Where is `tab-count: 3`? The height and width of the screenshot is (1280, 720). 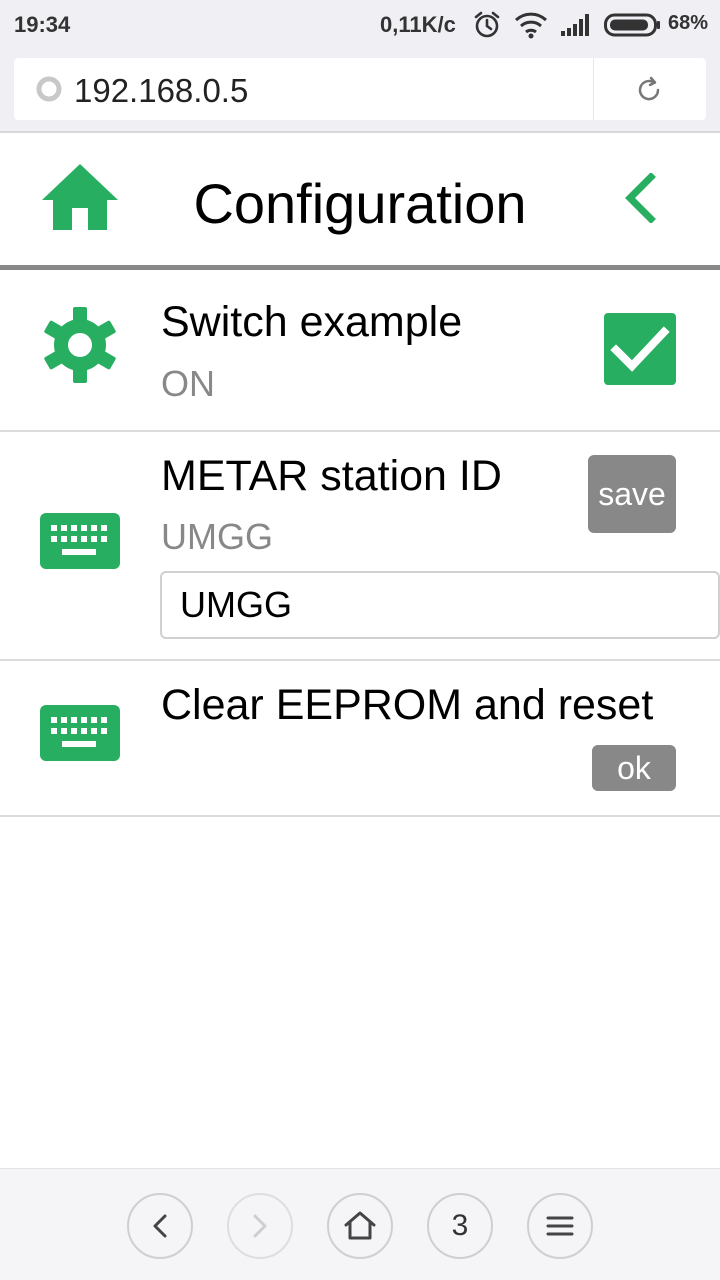
tab-count: 3 is located at coordinates (460, 1225).